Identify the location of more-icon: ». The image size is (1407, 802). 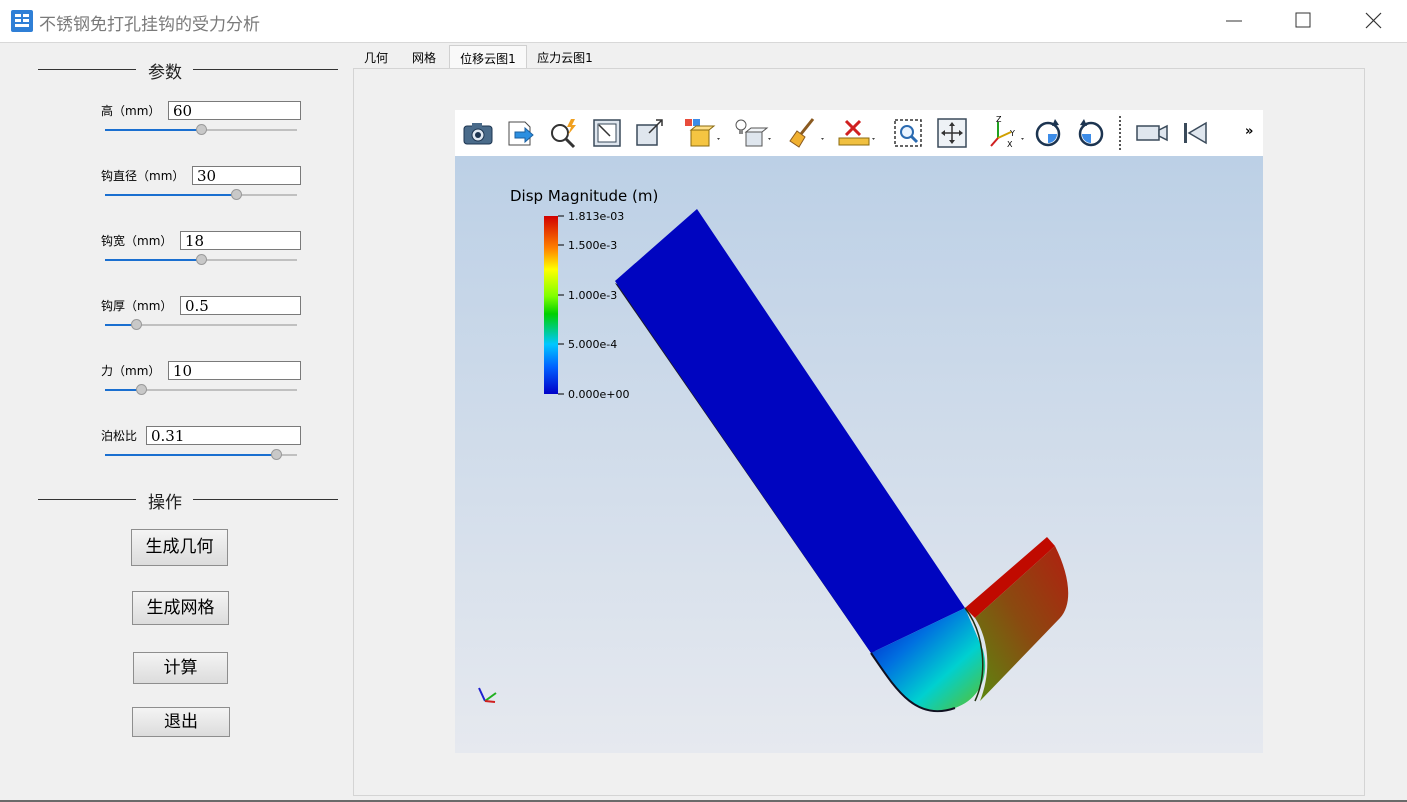
(1249, 131).